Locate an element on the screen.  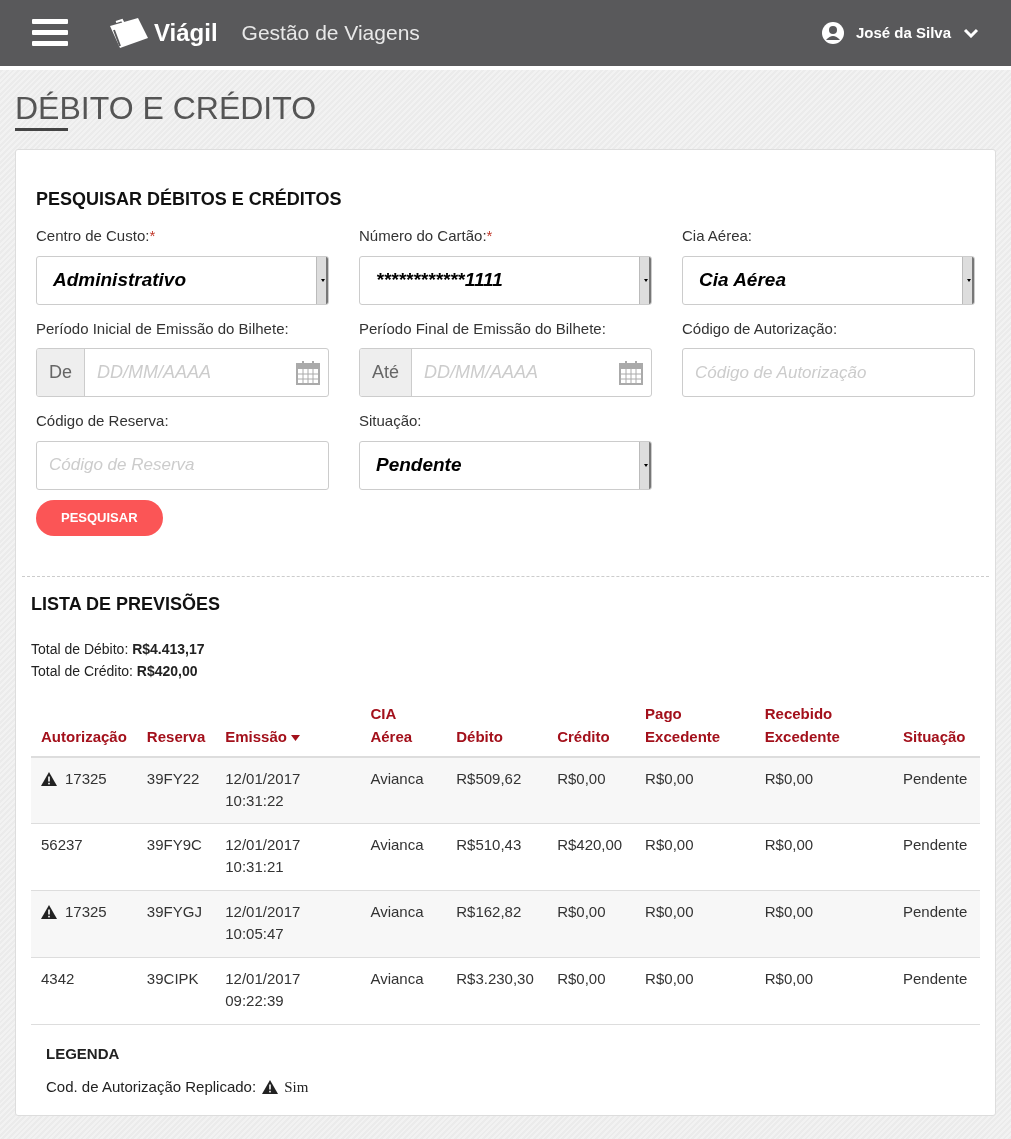
field-label: Código de Reserva: is located at coordinates (103, 421).